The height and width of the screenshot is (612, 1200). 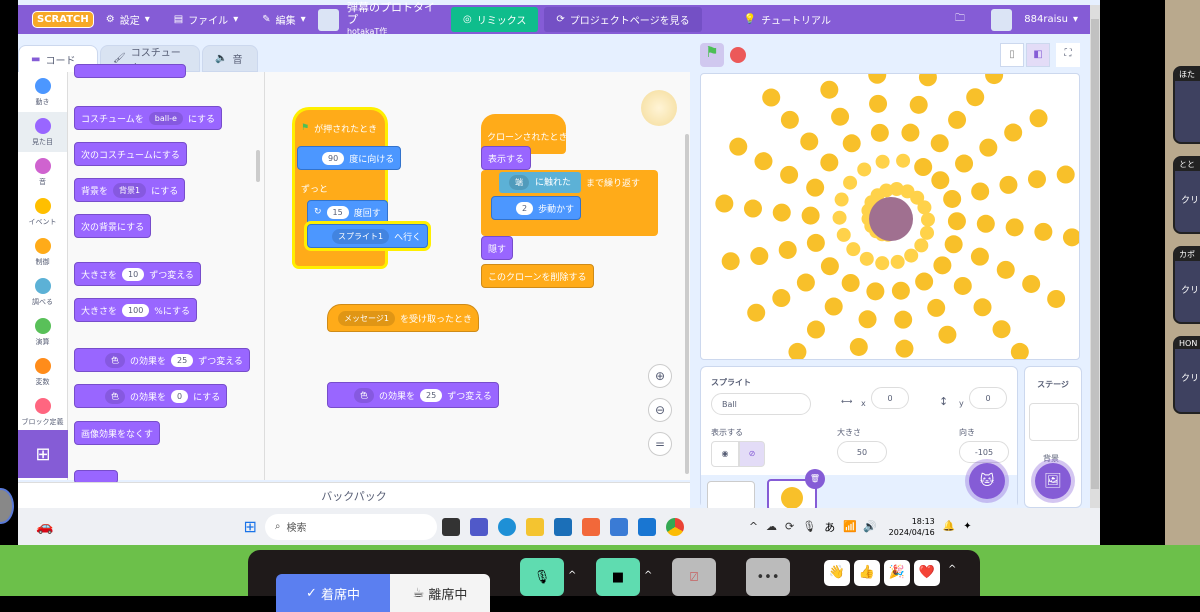 I want to click on effect-change-input: 25, so click(x=182, y=360).